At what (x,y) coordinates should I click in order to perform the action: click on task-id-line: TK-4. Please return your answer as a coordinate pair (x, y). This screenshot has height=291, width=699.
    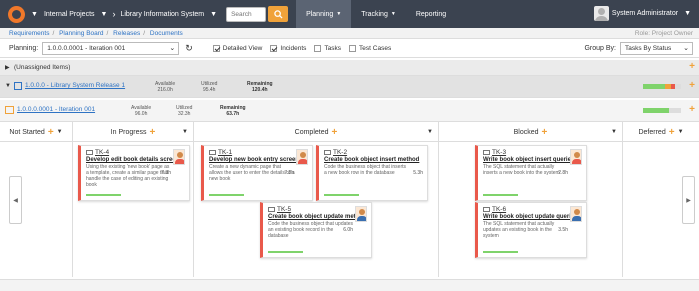
    Looking at the image, I should click on (136, 152).